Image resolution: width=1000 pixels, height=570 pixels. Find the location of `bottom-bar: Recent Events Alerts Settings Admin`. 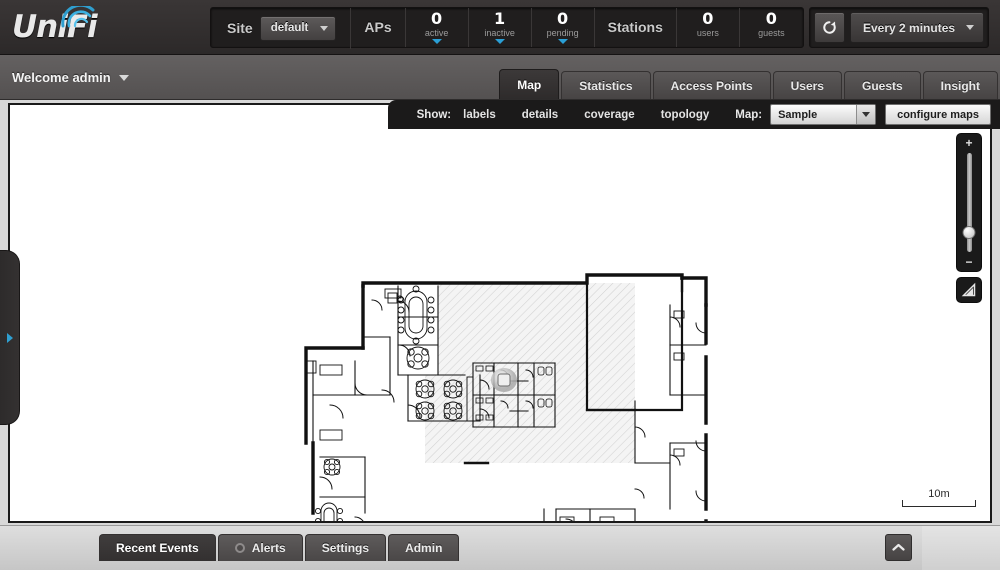

bottom-bar: Recent Events Alerts Settings Admin is located at coordinates (500, 547).